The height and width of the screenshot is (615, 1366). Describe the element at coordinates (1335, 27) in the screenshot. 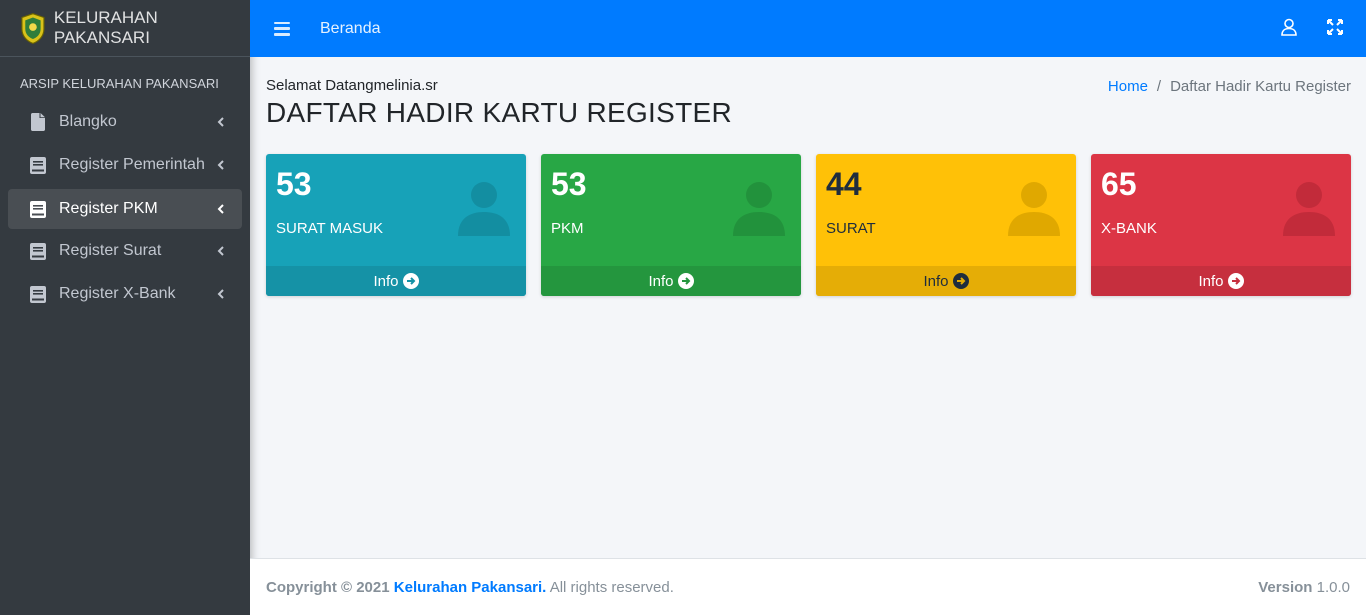

I see `fullscreen-icon` at that location.